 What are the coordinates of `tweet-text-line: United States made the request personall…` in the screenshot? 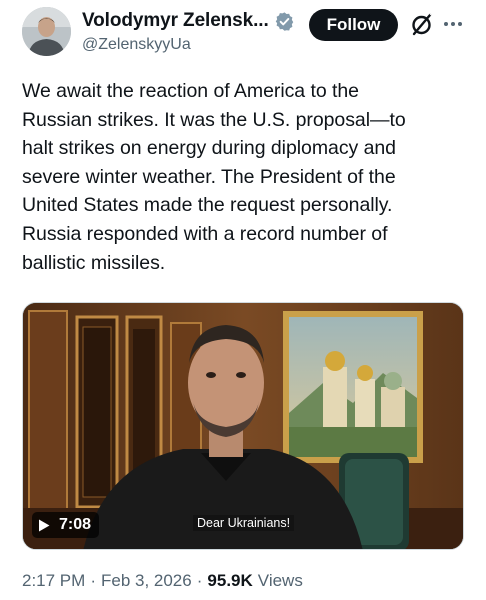 It's located at (207, 205).